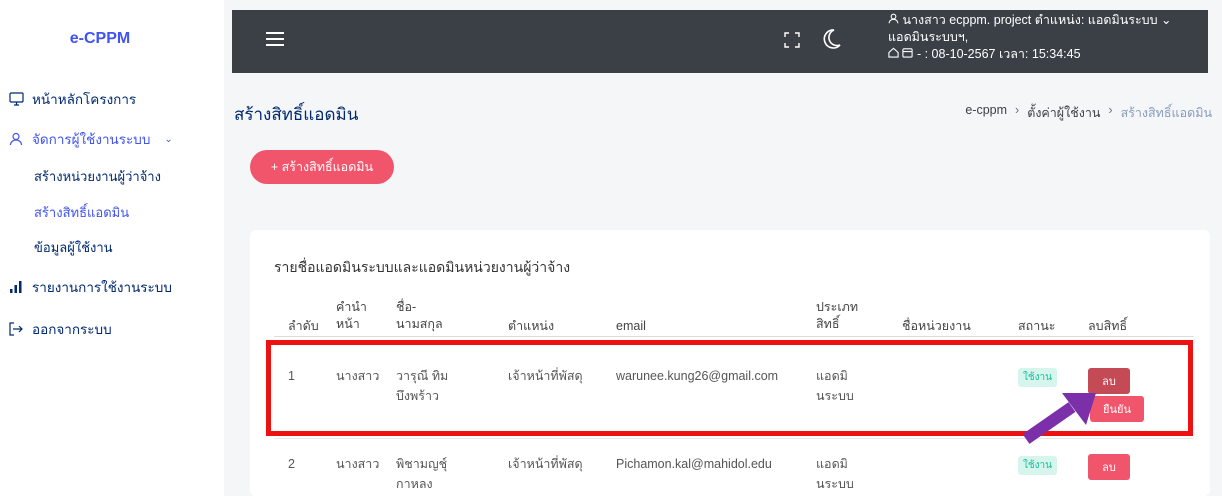 The image size is (1222, 496). Describe the element at coordinates (998, 54) in the screenshot. I see `datetime-text: - : 08-10-2567 เวลา: 15:34:45` at that location.